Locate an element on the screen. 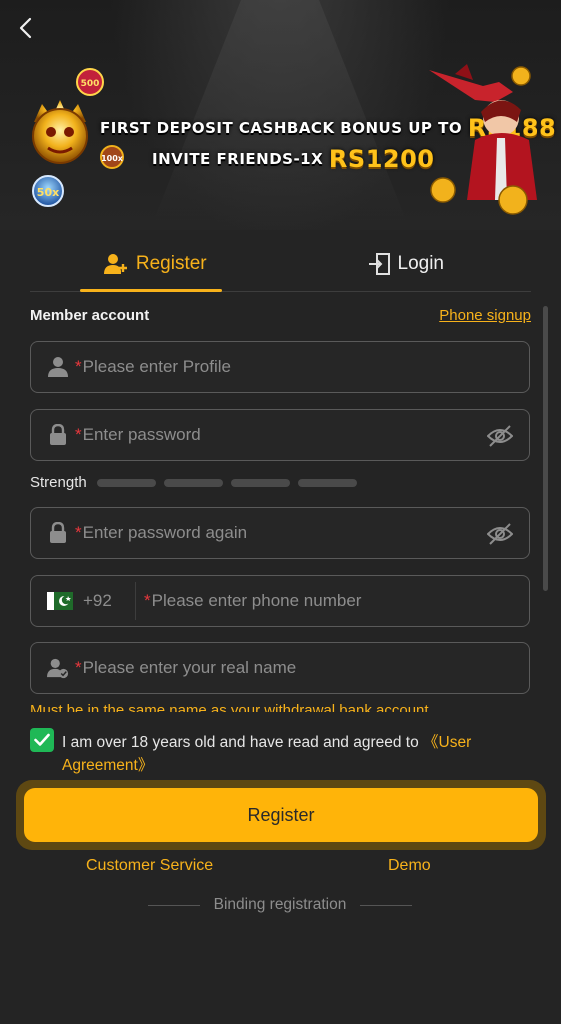  phone-field: +92 * Please enter phone number is located at coordinates (280, 601).